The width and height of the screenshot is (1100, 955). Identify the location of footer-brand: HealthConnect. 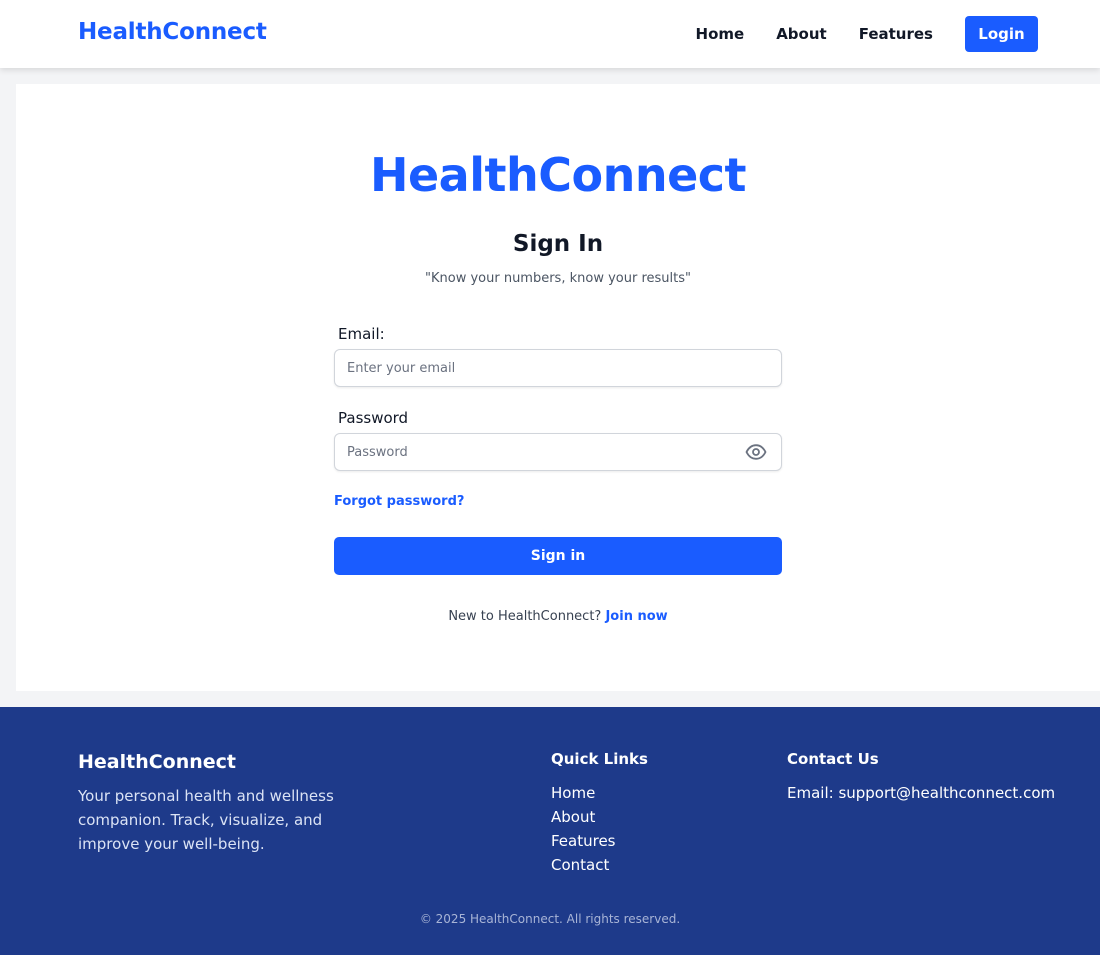
(157, 762).